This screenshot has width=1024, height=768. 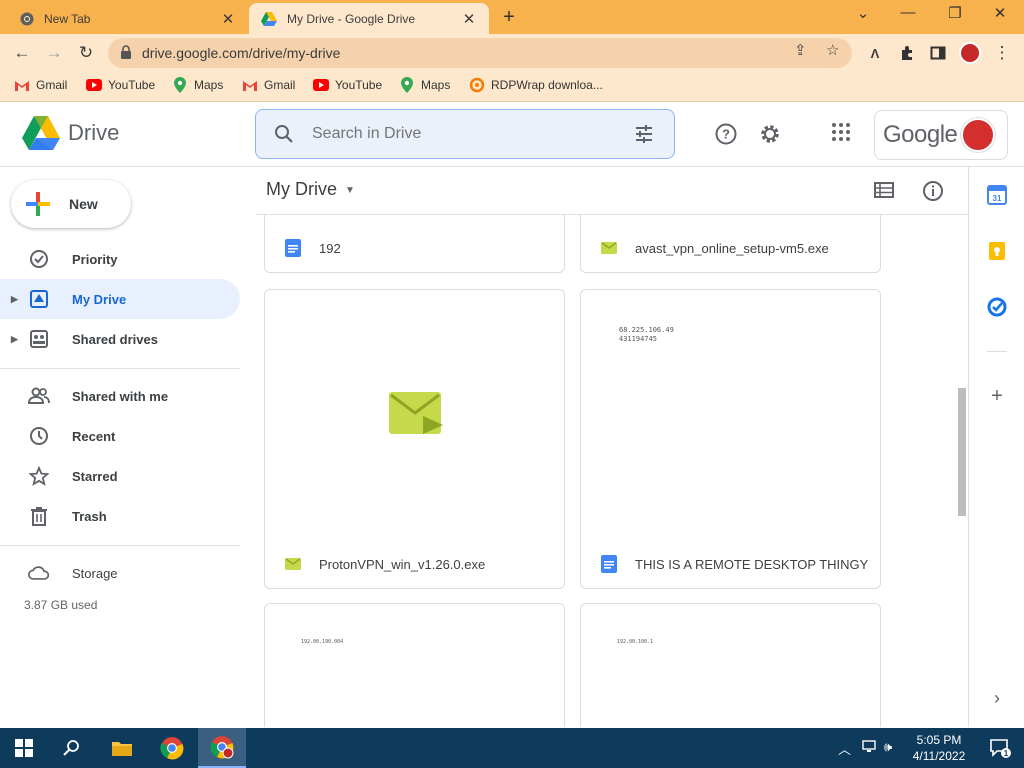 I want to click on address-bar: drive.google.com/drive/my-drive, so click(x=480, y=53).